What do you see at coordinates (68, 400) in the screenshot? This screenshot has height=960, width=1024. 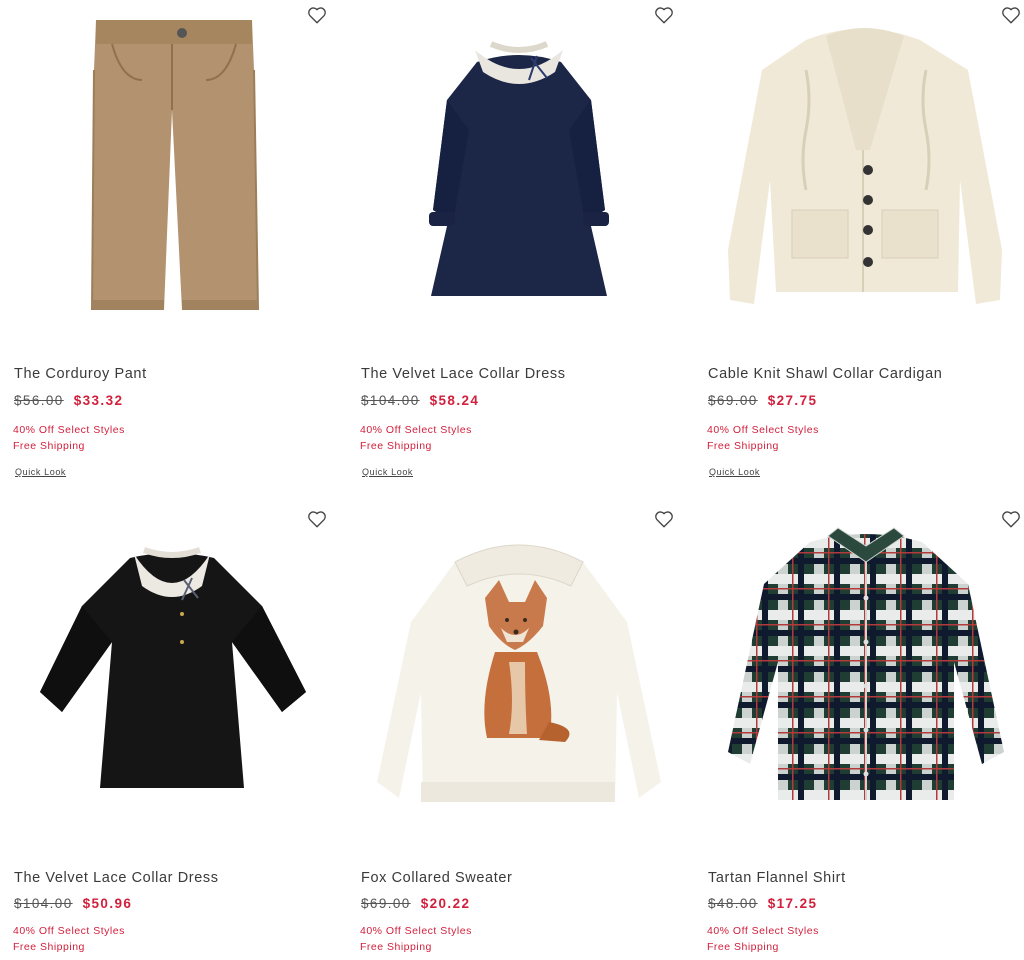 I see `product-price: $56.00 $33.32` at bounding box center [68, 400].